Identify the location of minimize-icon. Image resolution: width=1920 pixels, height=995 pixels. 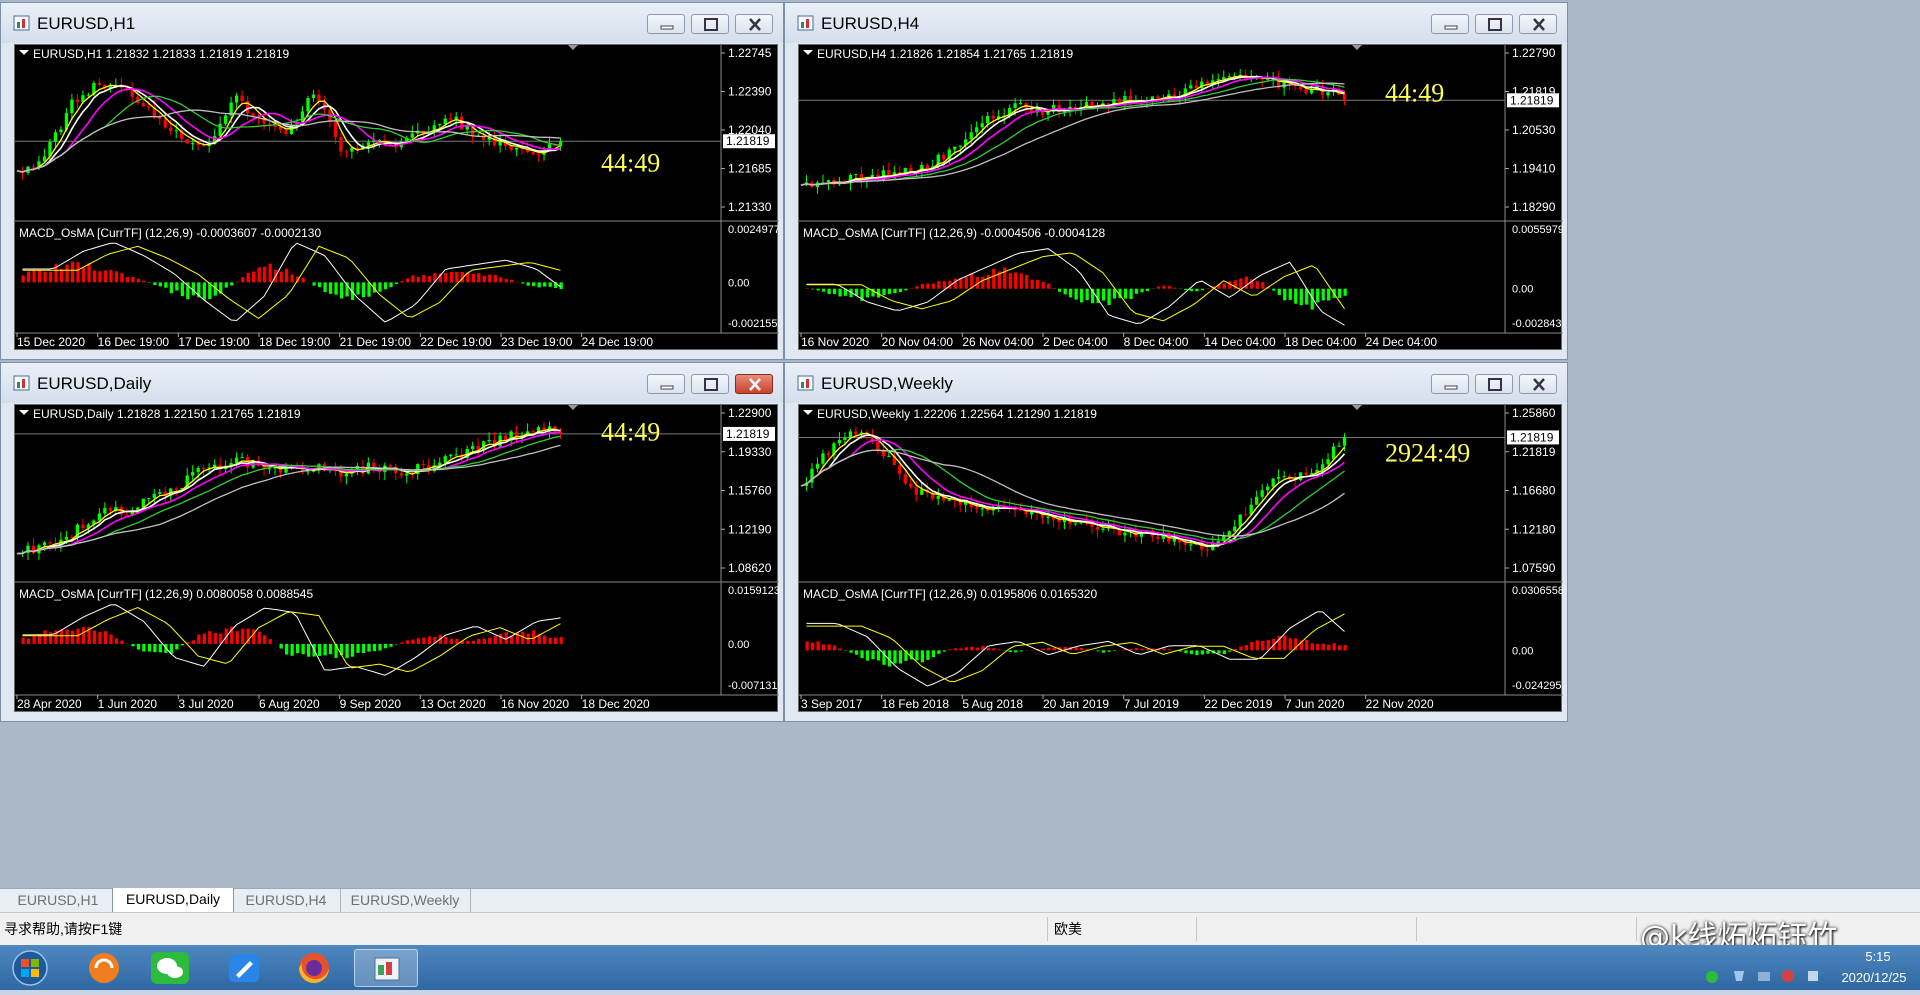
(667, 25).